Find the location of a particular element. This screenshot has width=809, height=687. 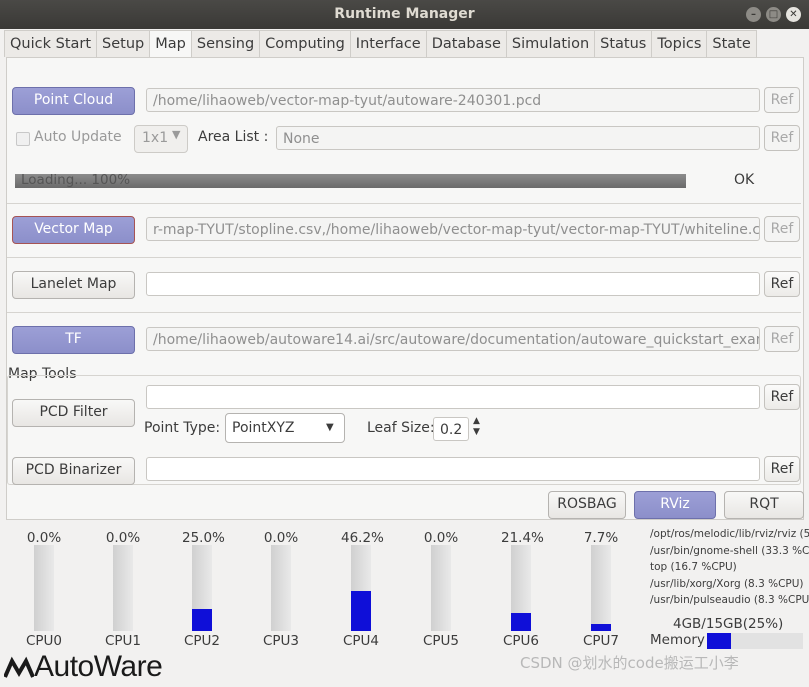

point-type-label: Point Type: is located at coordinates (182, 428).